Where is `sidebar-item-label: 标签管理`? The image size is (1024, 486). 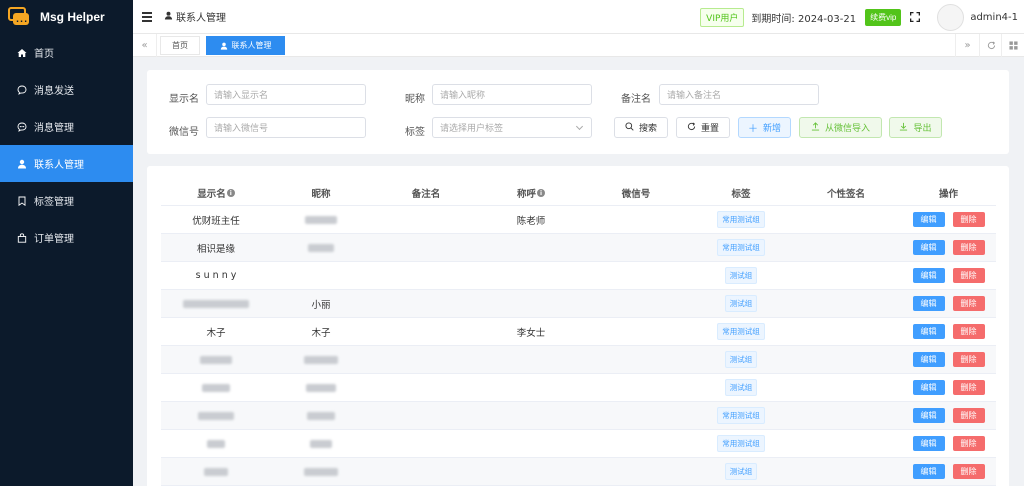
sidebar-item-label: 标签管理 is located at coordinates (54, 202).